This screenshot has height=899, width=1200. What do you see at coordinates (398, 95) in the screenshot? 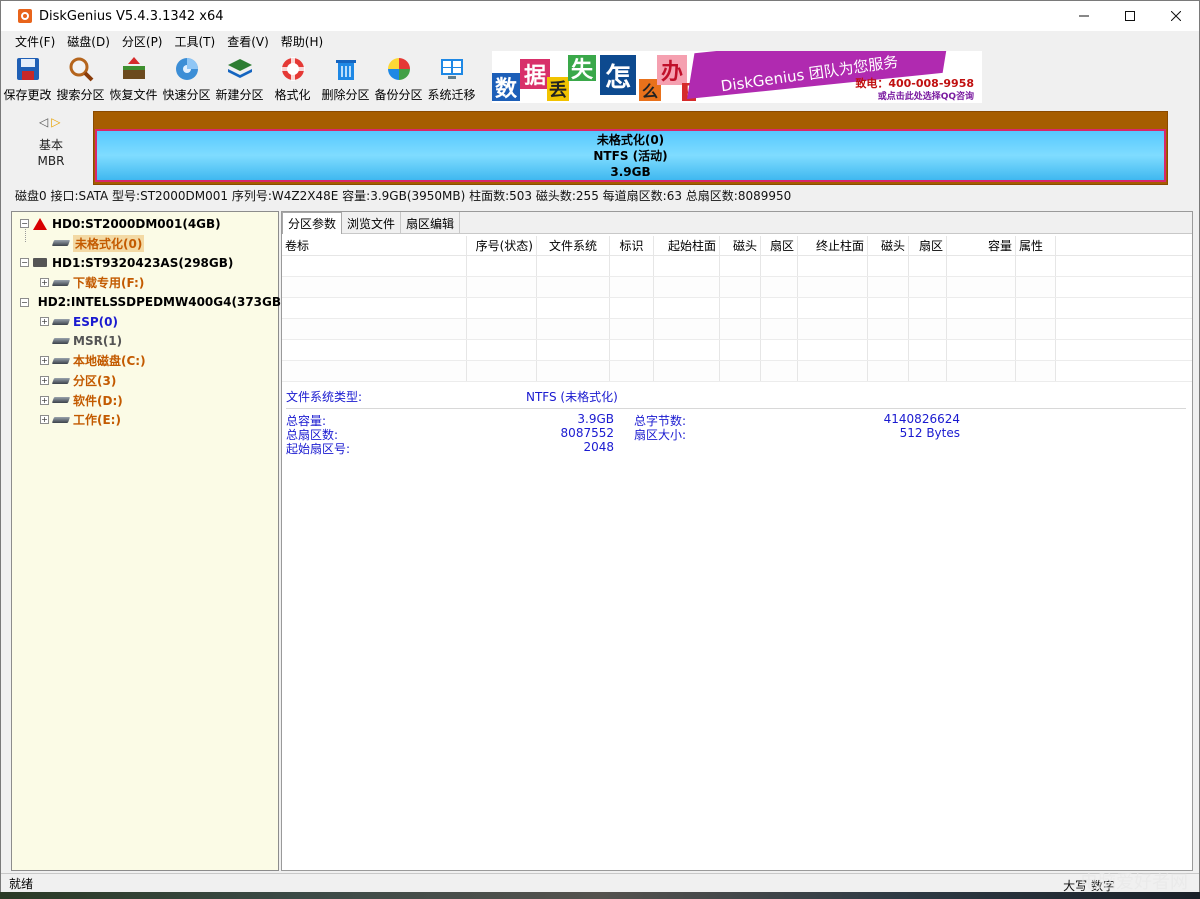
I see `backup-partition-label: 备份分区` at bounding box center [398, 95].